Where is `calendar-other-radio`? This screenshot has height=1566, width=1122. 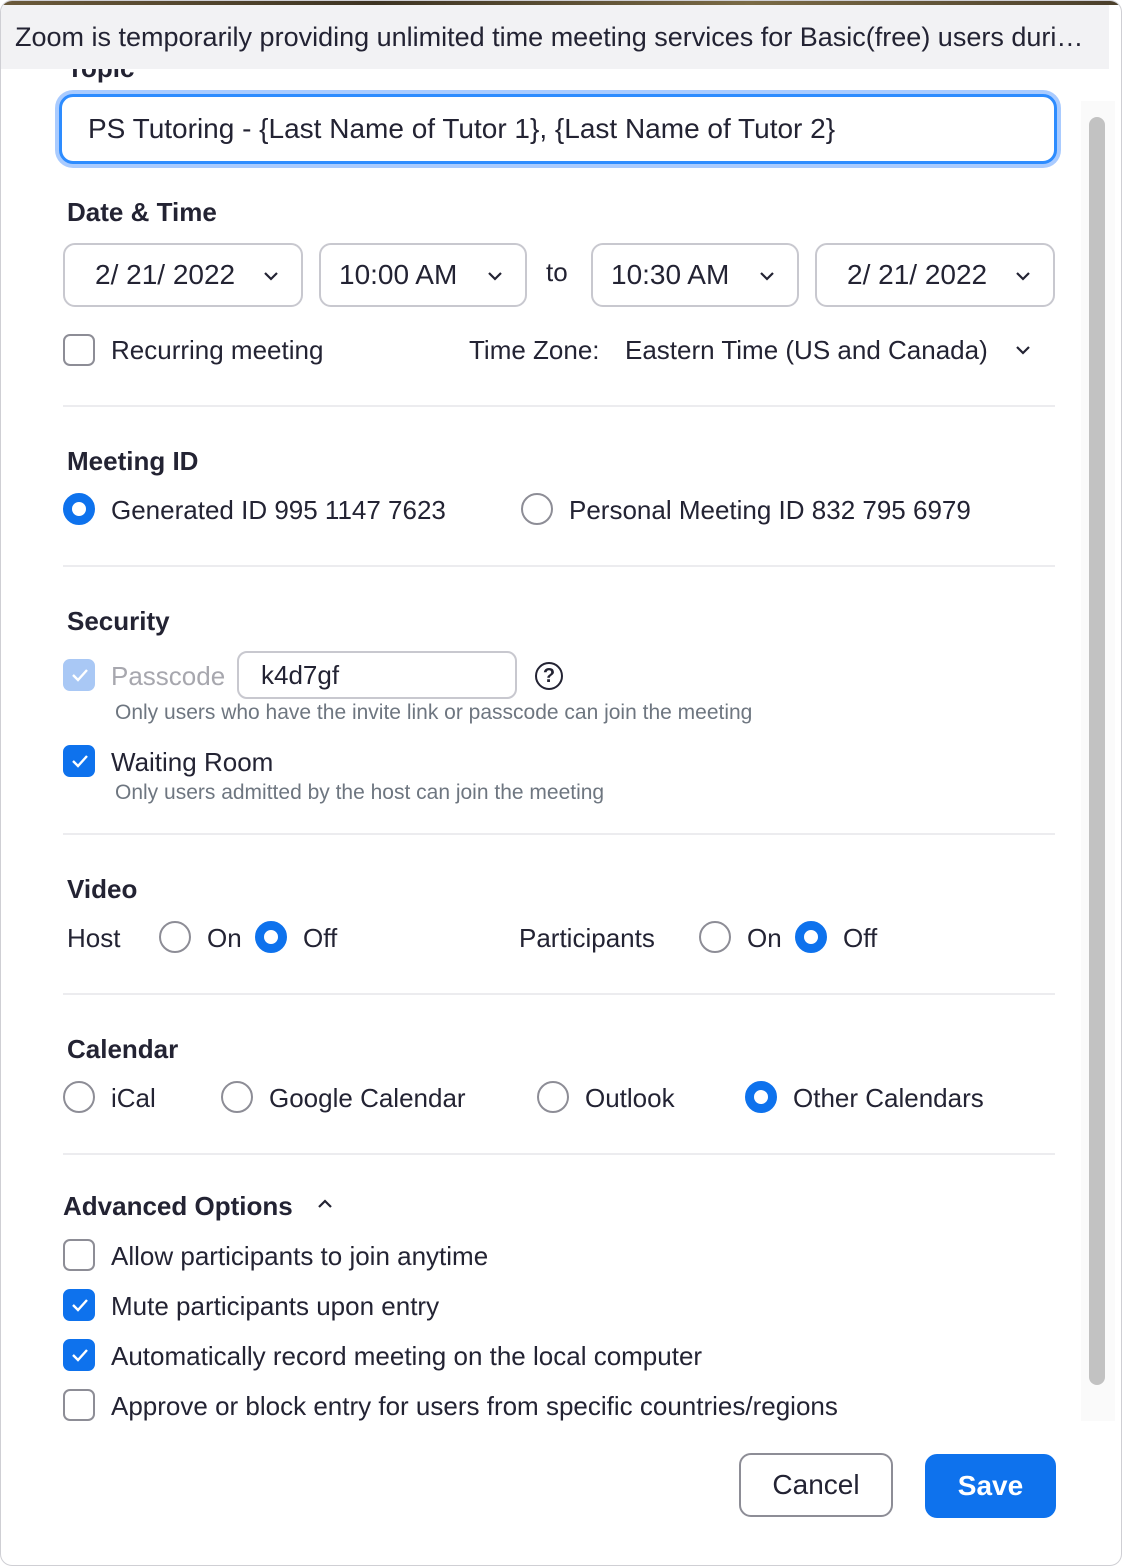
calendar-other-radio is located at coordinates (761, 1097).